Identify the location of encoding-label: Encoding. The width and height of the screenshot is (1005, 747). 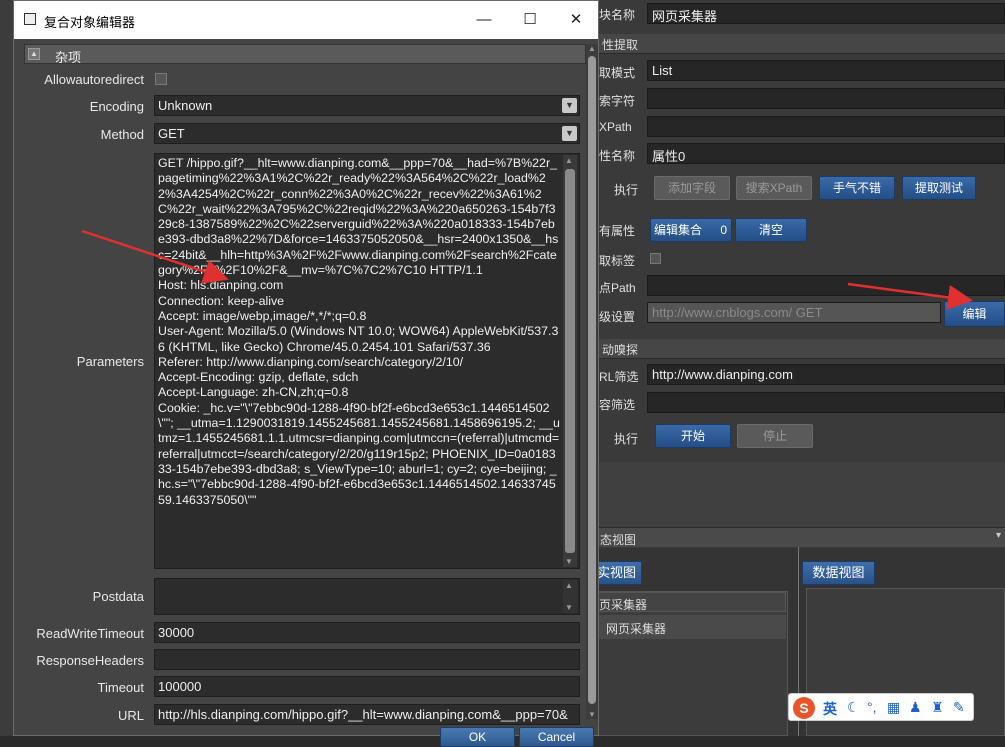
(116, 106).